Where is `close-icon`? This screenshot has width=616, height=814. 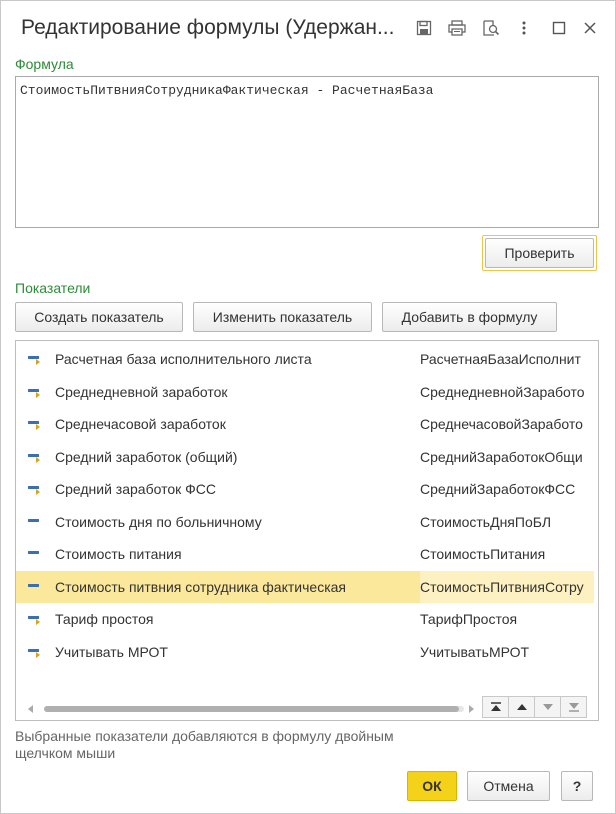
close-icon is located at coordinates (590, 28).